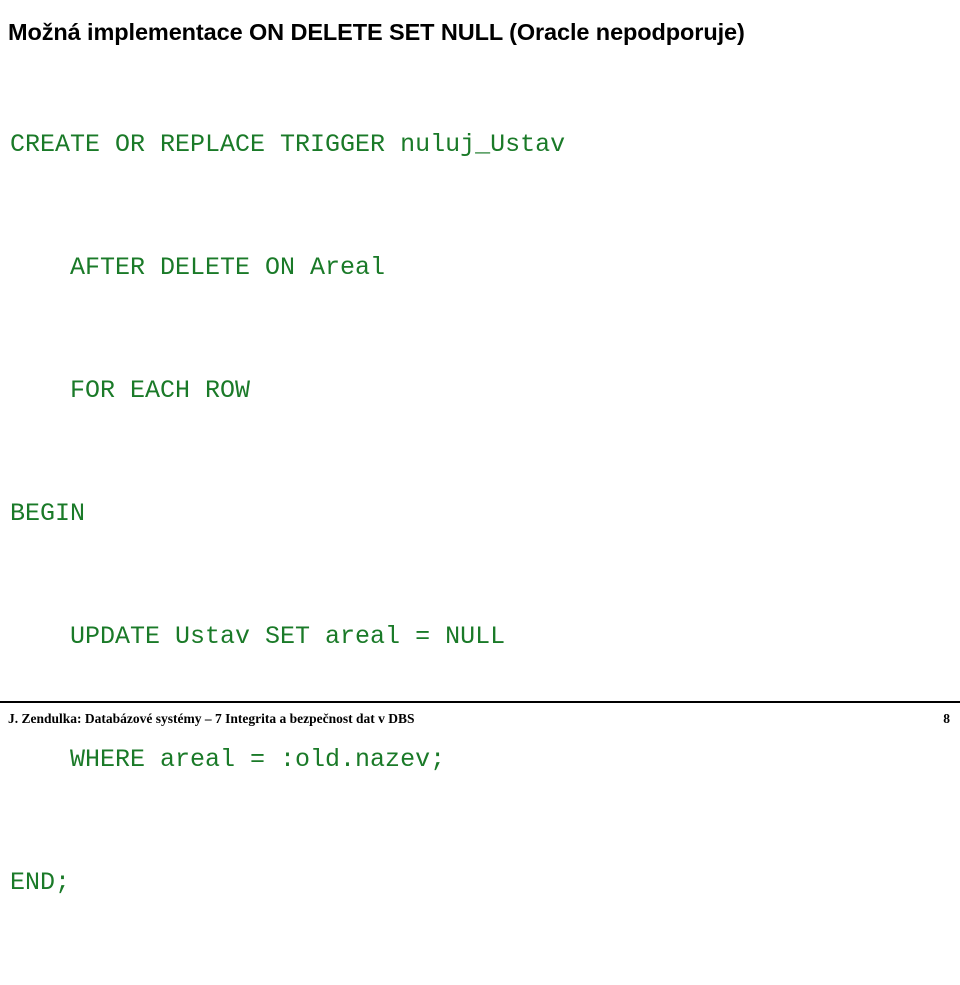 The width and height of the screenshot is (960, 985). I want to click on code-line: CREATE OR REPLACE TRIGGER nuluj_Ustav, so click(288, 144).